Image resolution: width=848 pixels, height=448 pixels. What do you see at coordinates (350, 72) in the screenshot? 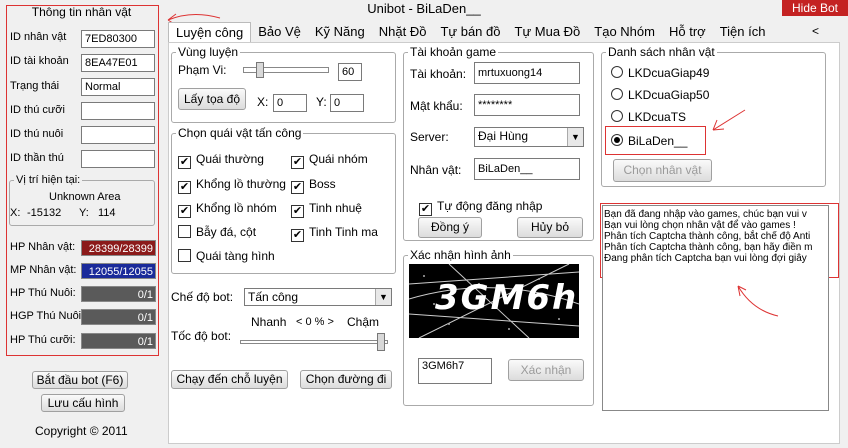
I see `range-field: 60` at bounding box center [350, 72].